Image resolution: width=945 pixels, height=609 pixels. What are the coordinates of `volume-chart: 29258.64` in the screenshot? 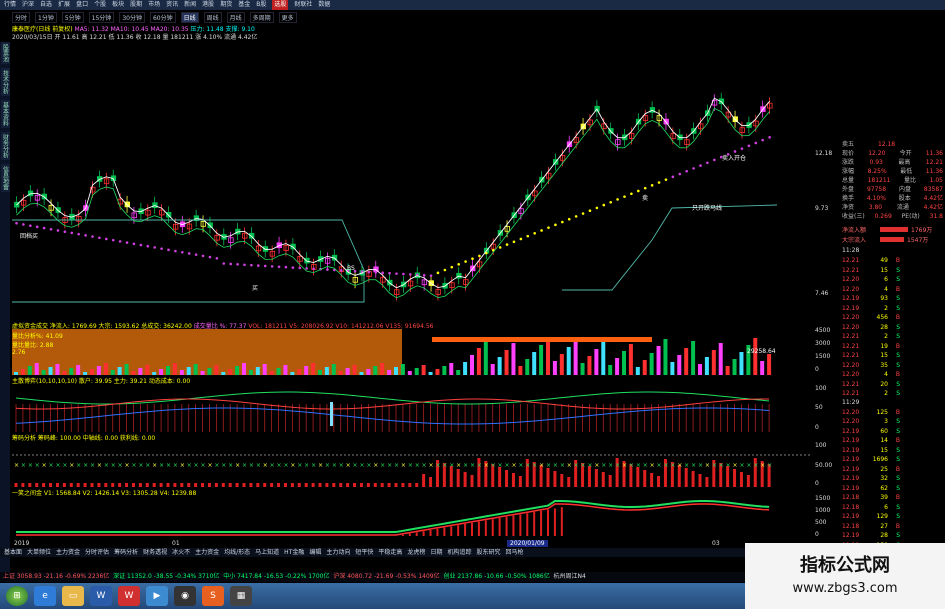 It's located at (412, 352).